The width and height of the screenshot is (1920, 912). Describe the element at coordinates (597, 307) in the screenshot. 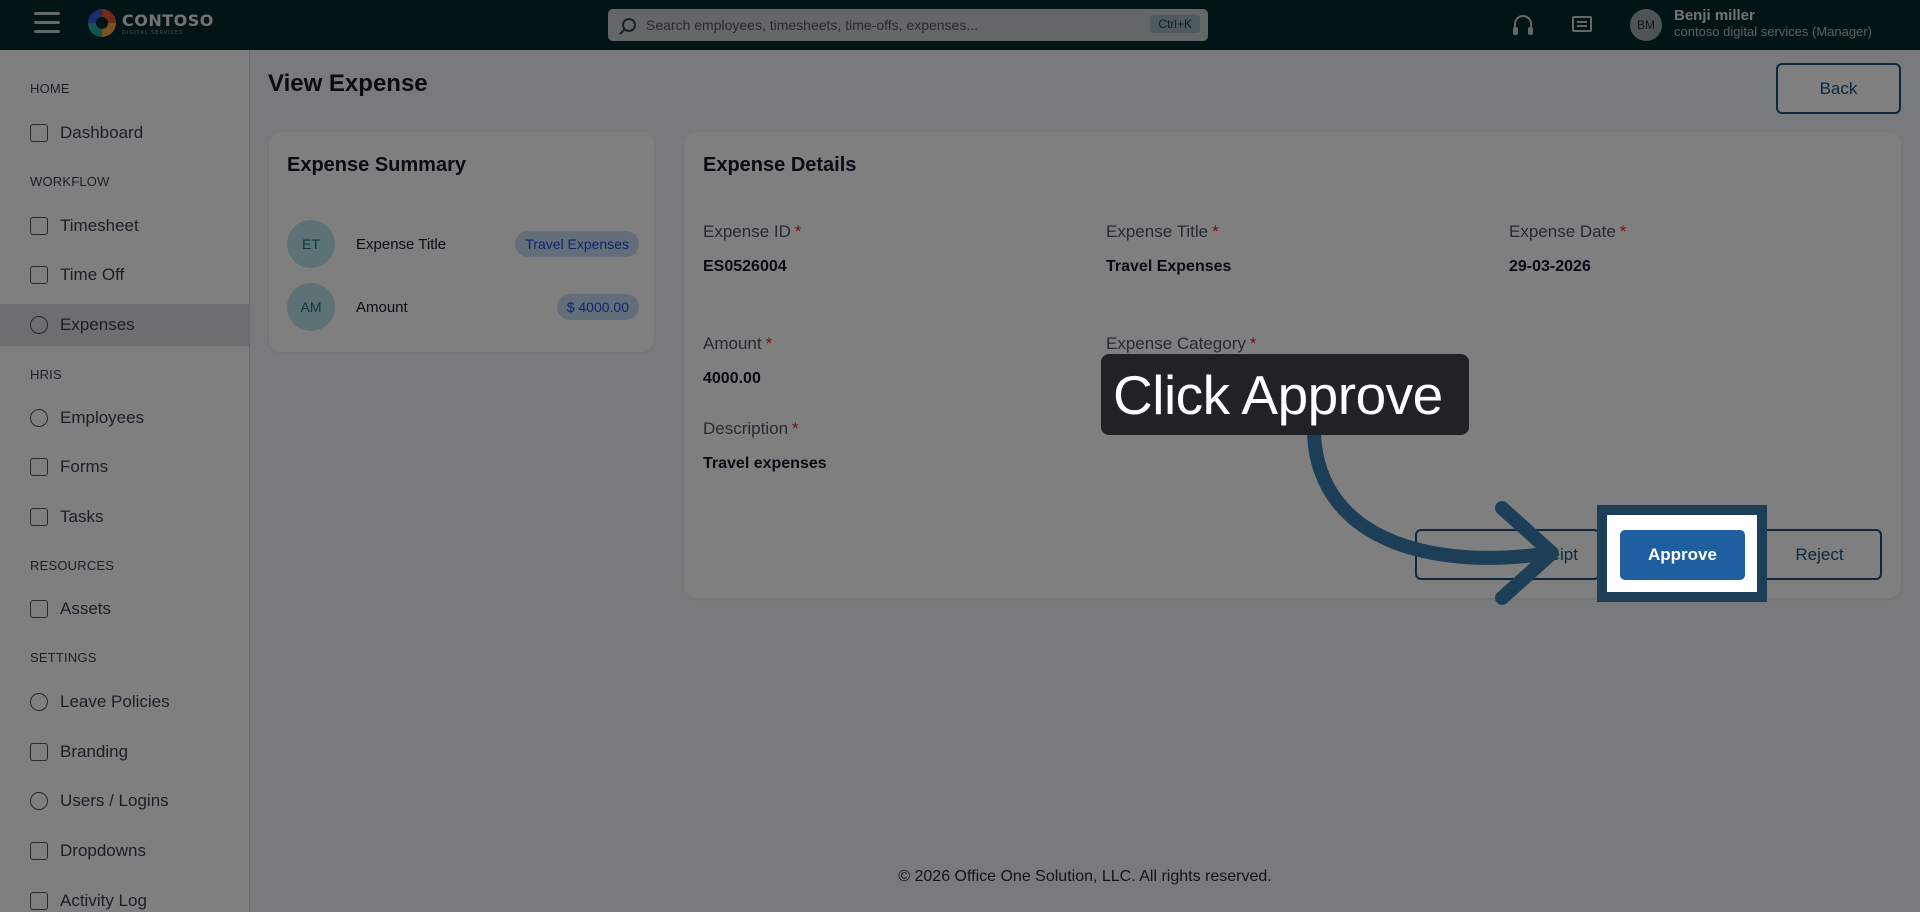

I see `summary-value-badge: $ 4000.00` at that location.